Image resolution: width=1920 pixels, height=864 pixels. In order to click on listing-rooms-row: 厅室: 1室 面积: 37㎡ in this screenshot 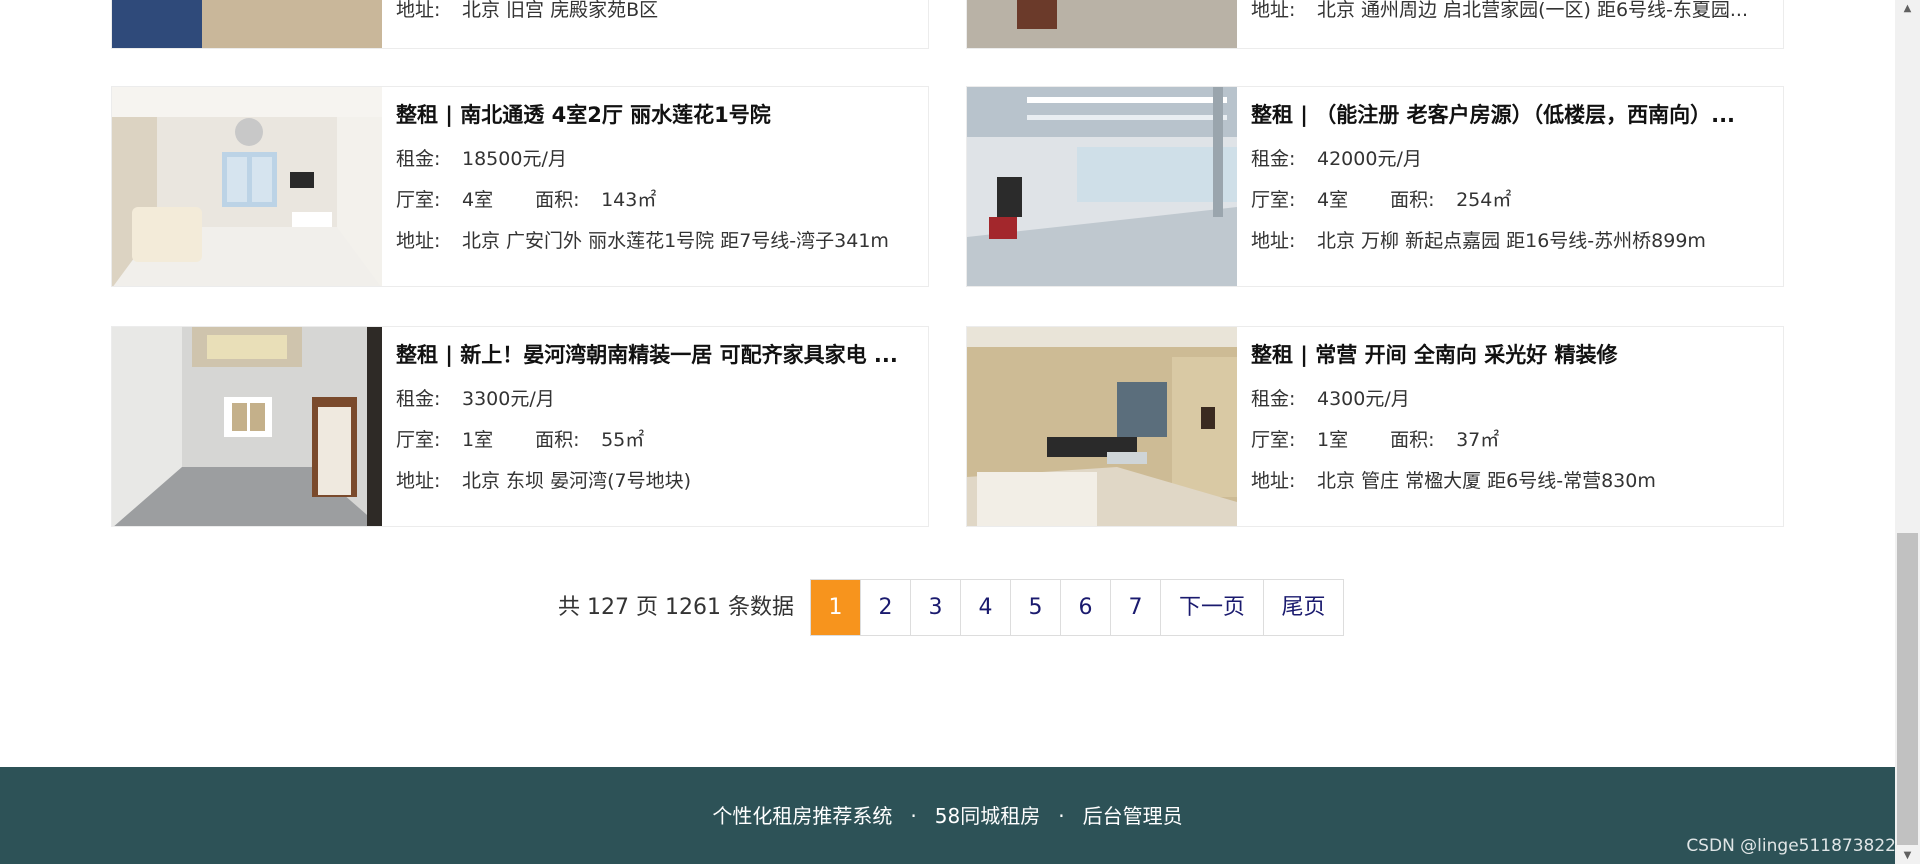, I will do `click(1375, 440)`.